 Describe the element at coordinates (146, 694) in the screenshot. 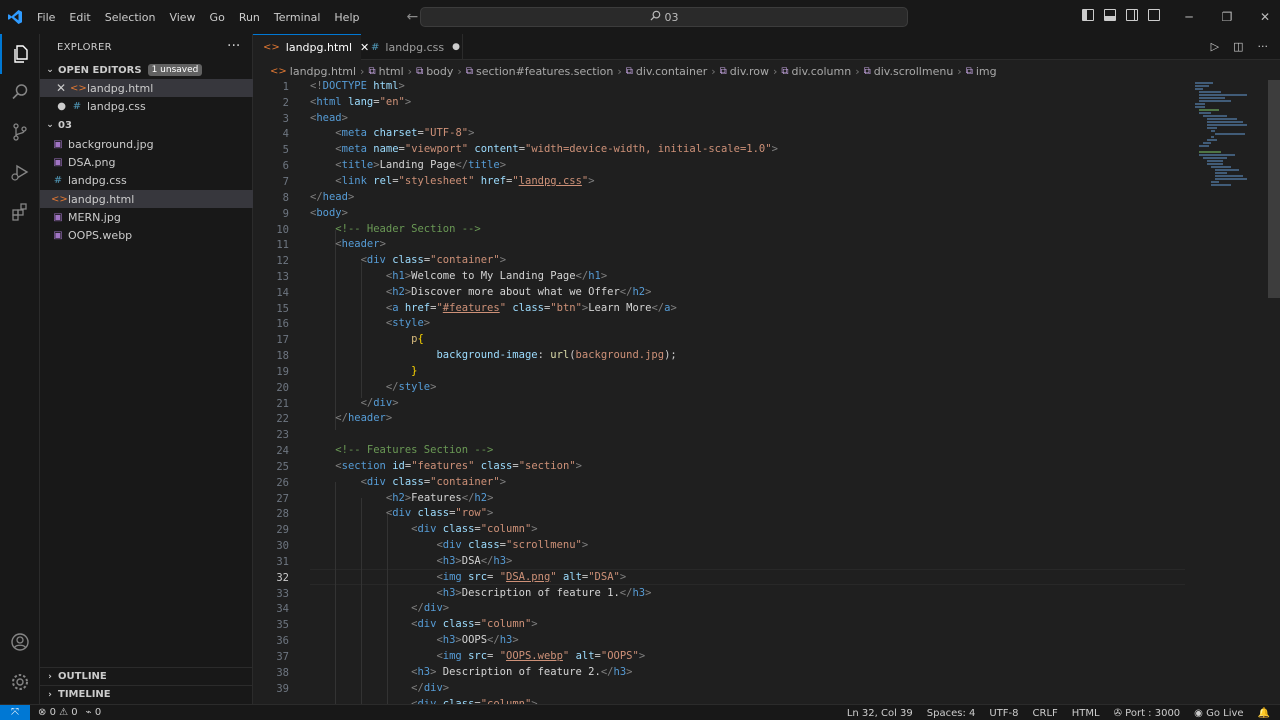

I see `timeline-header: › TIMELINE` at that location.